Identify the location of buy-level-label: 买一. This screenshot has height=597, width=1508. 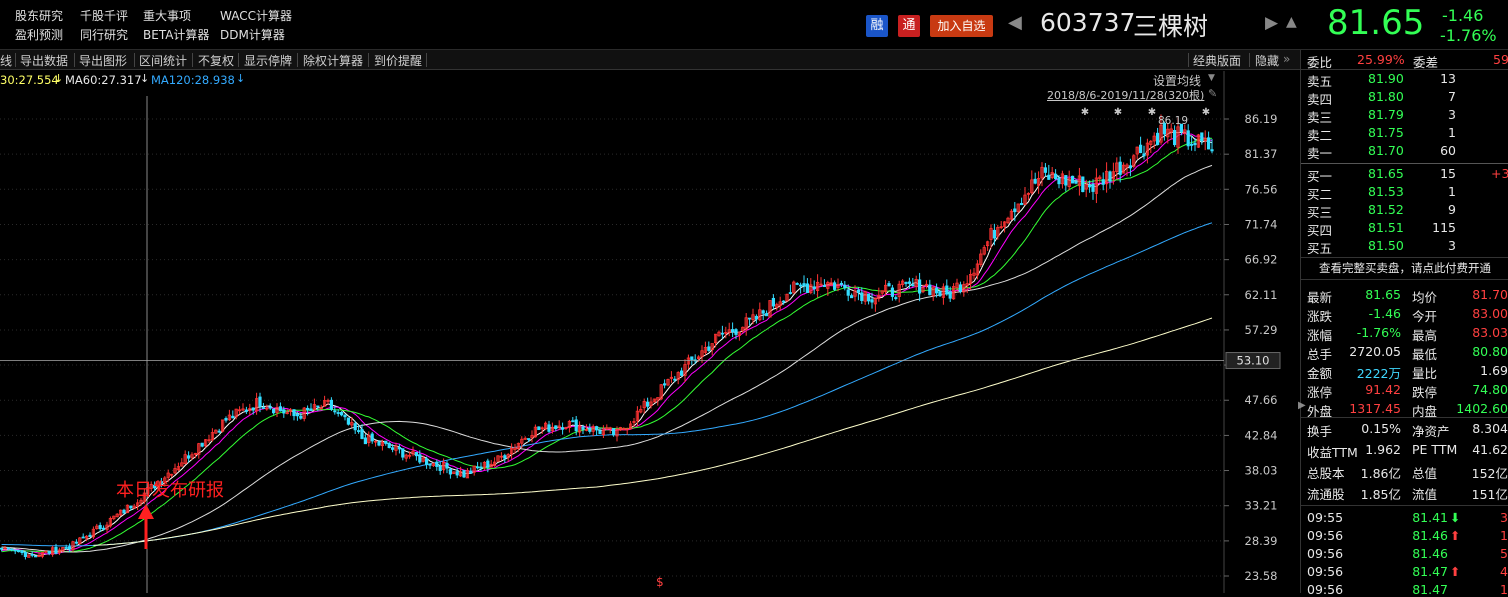
(1320, 176).